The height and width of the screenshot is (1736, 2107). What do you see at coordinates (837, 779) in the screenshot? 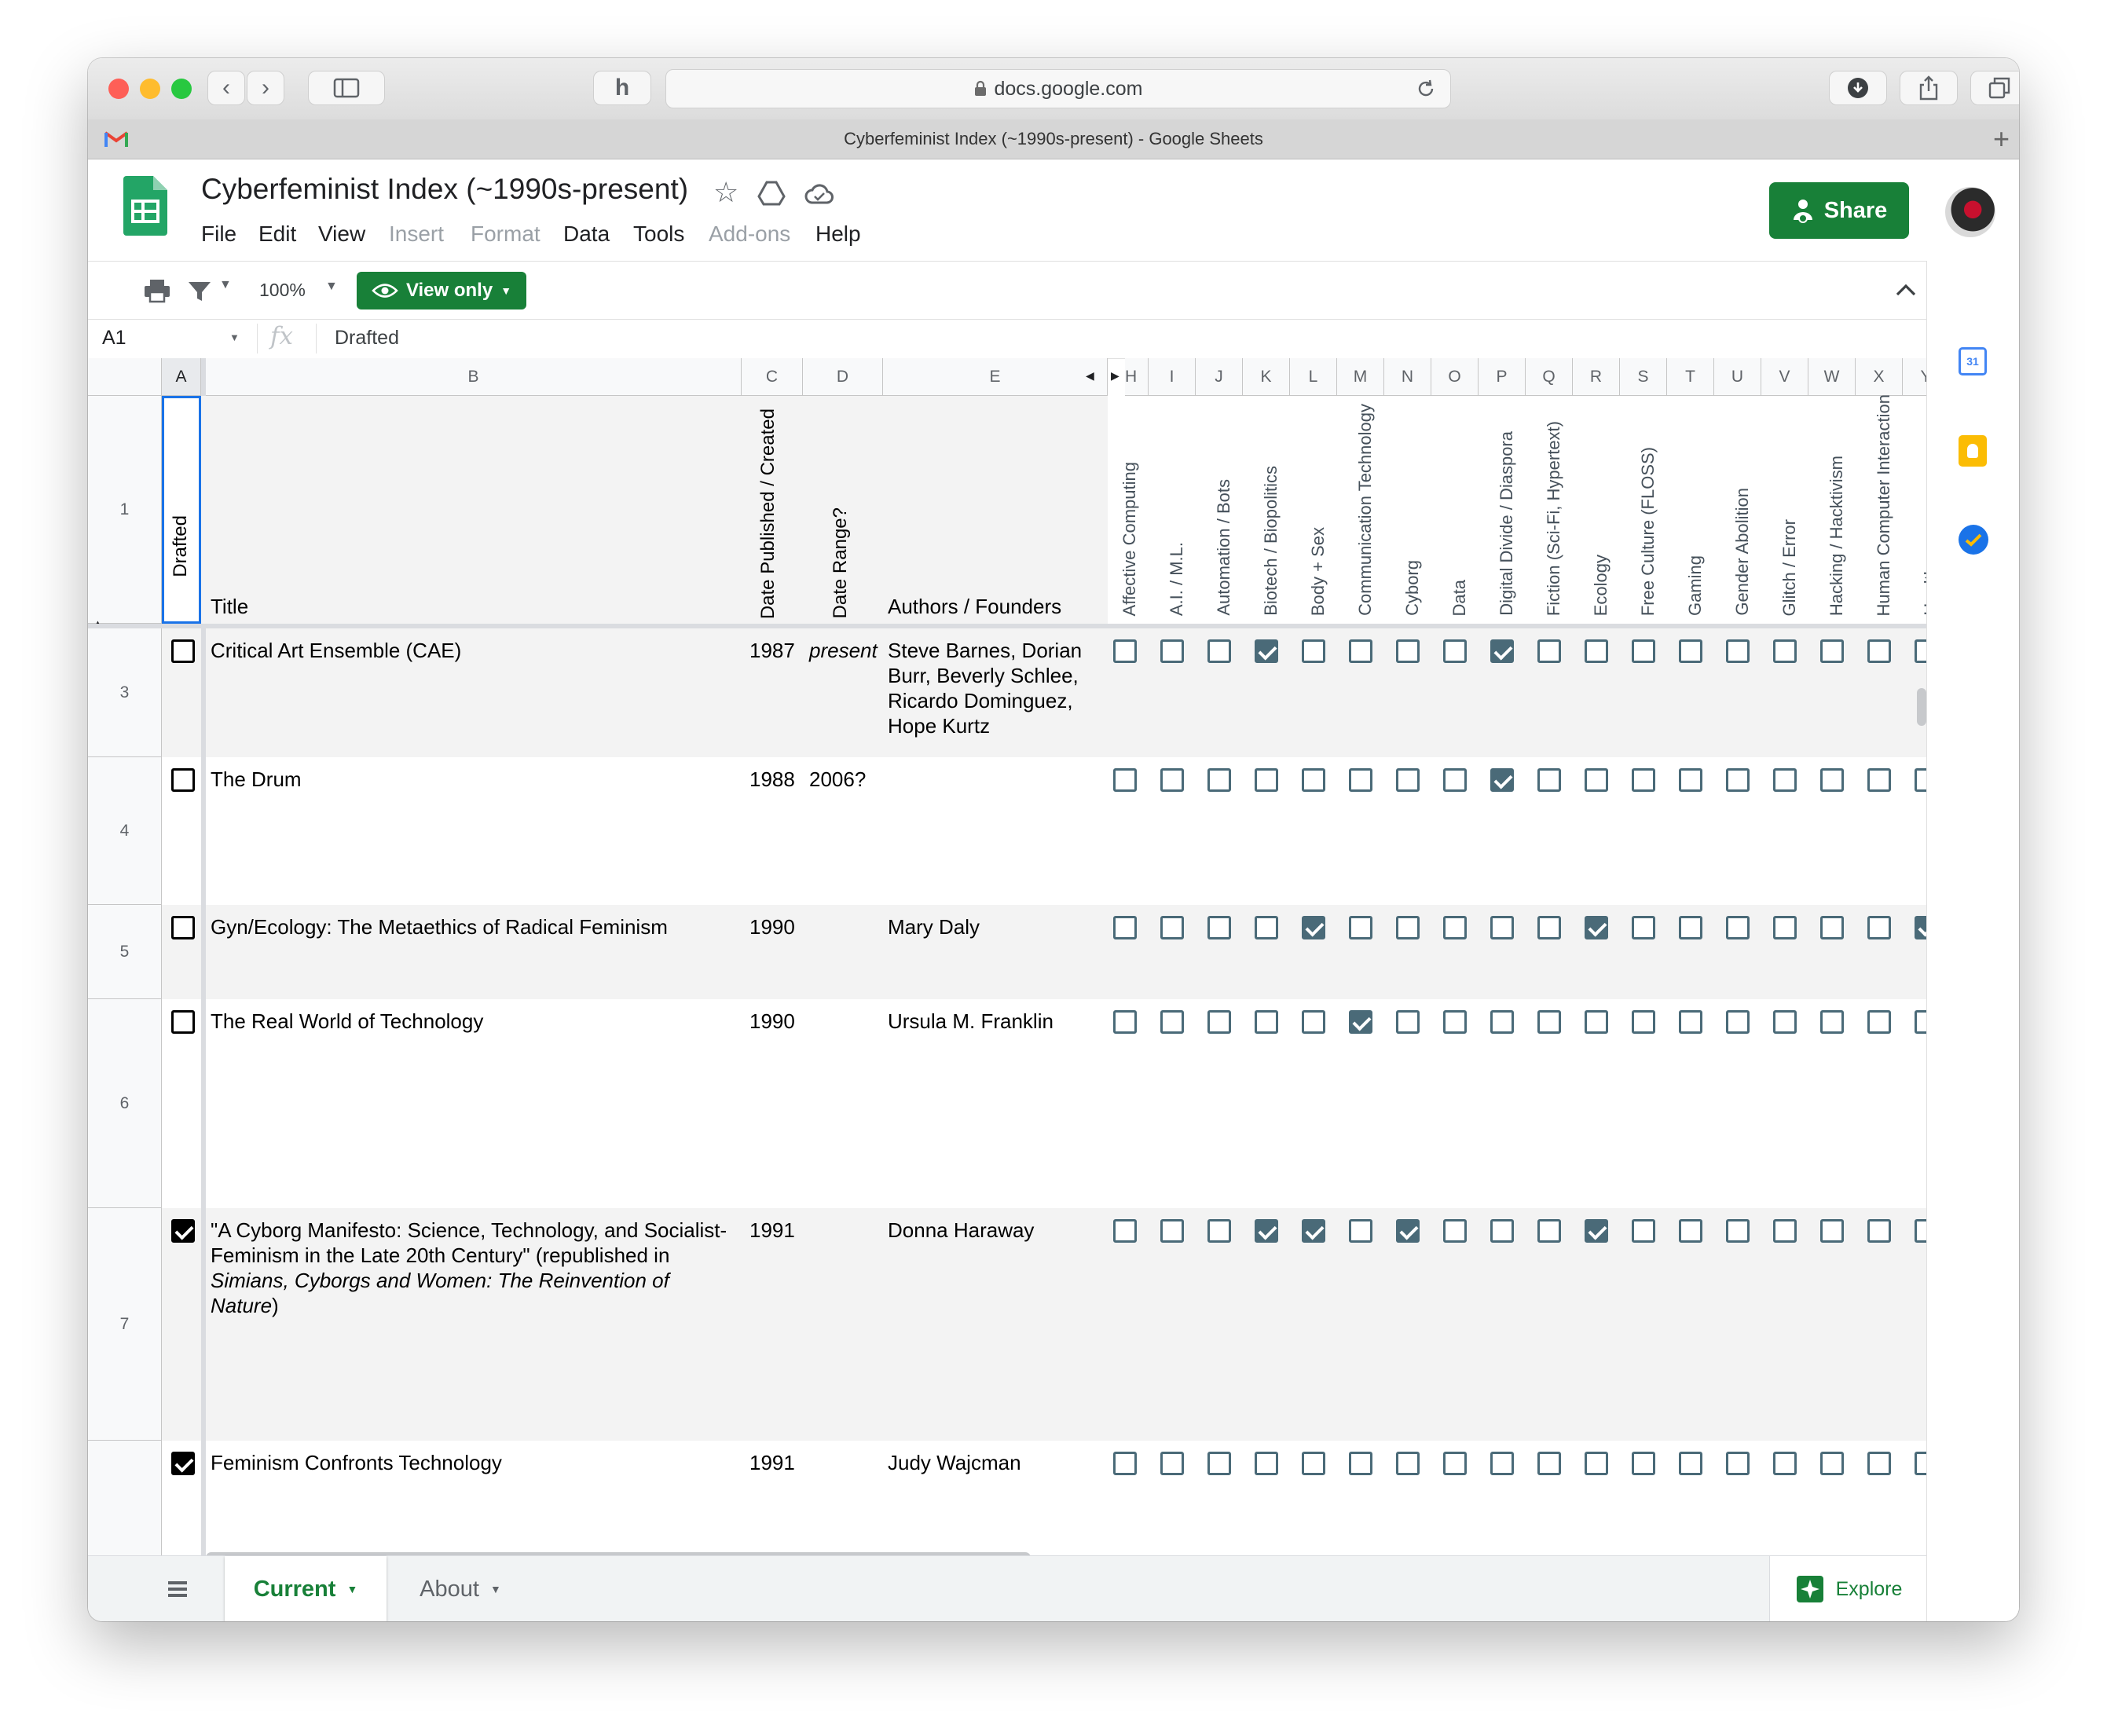
I see `date-range-cell: 2006?` at bounding box center [837, 779].